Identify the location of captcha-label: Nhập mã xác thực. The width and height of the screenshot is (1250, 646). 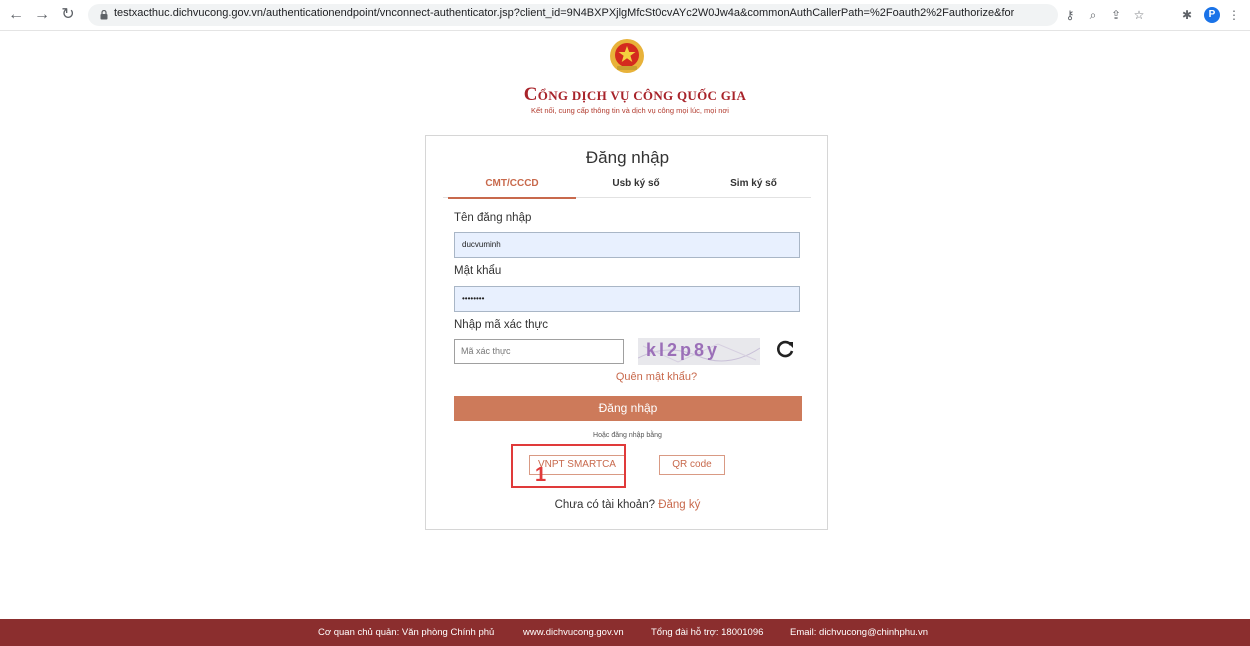
(501, 325).